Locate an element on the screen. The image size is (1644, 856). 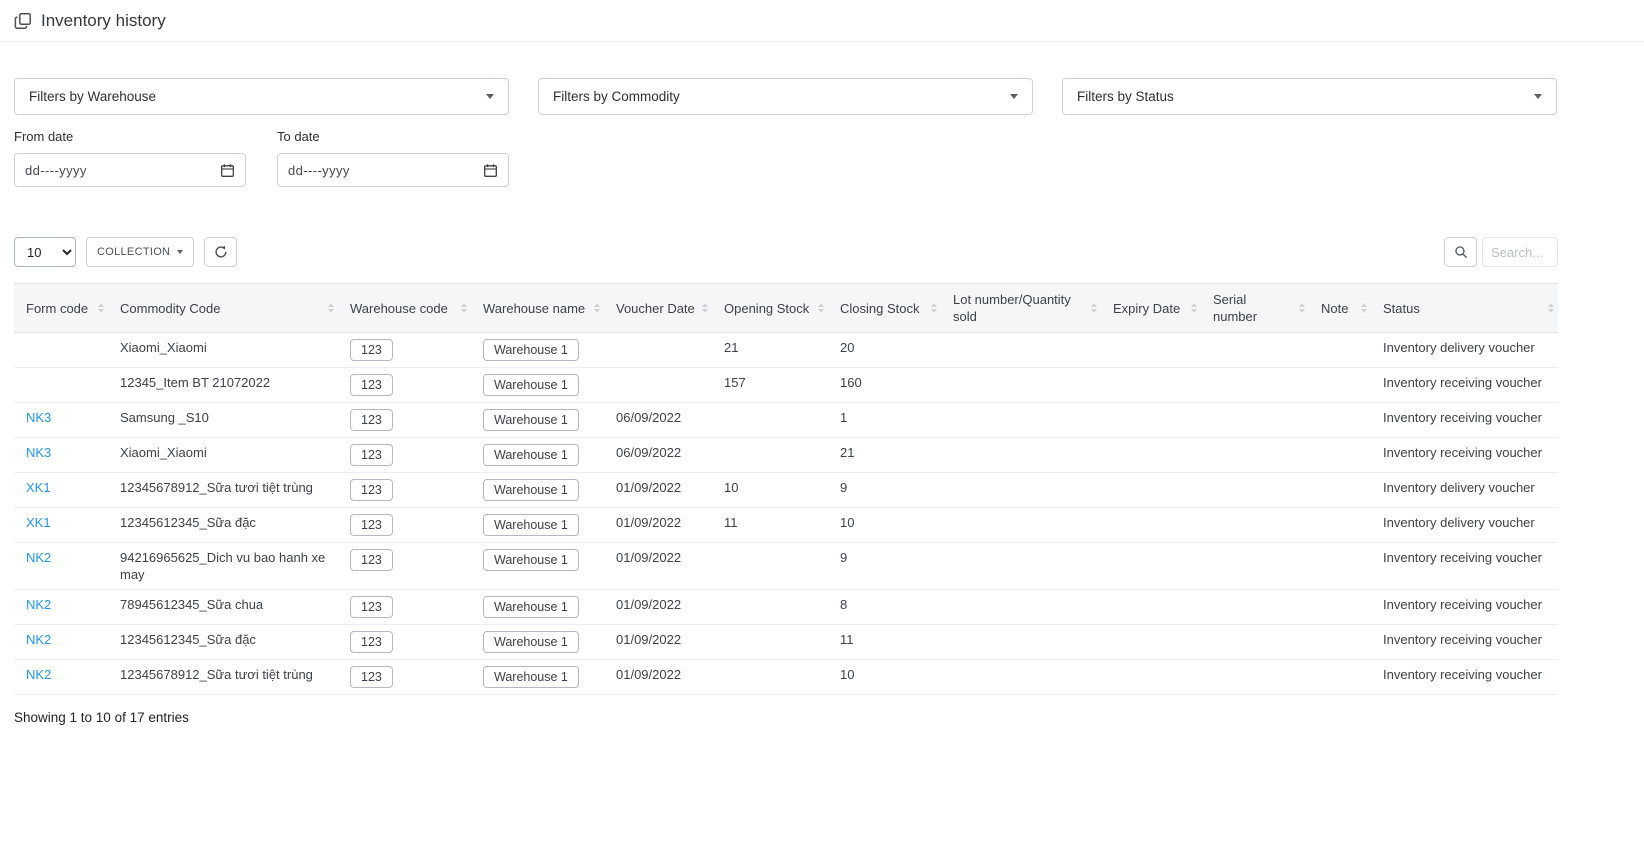
closing-stock-cell: 9 is located at coordinates (884, 490).